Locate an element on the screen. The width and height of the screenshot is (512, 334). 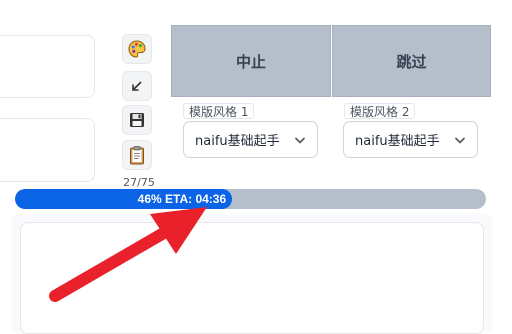
stop-button: 中止 is located at coordinates (251, 61).